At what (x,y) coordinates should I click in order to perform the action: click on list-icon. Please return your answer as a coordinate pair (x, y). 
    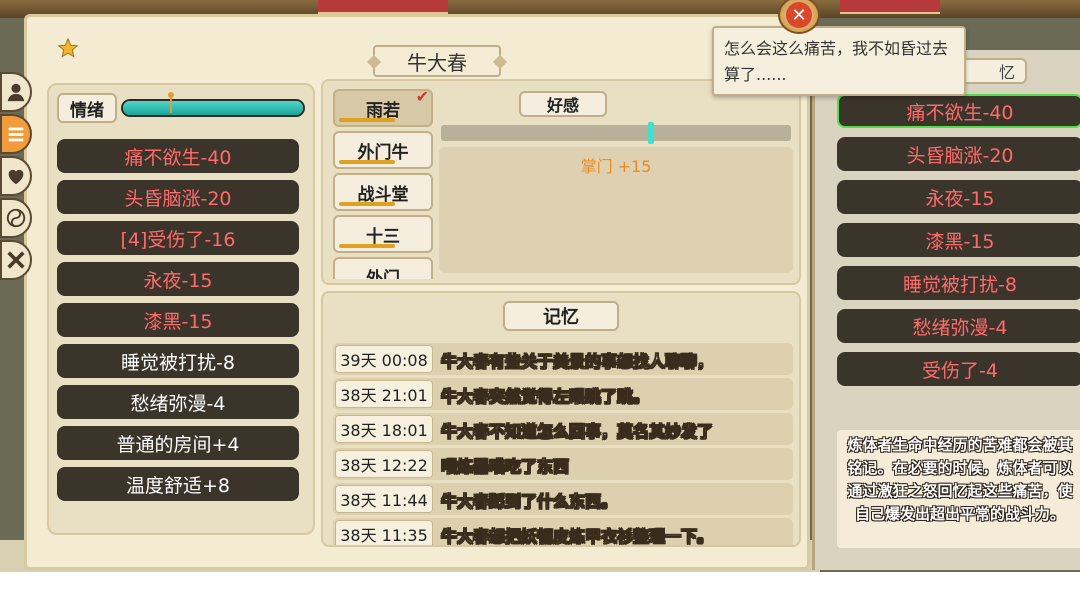
    Looking at the image, I should click on (16, 134).